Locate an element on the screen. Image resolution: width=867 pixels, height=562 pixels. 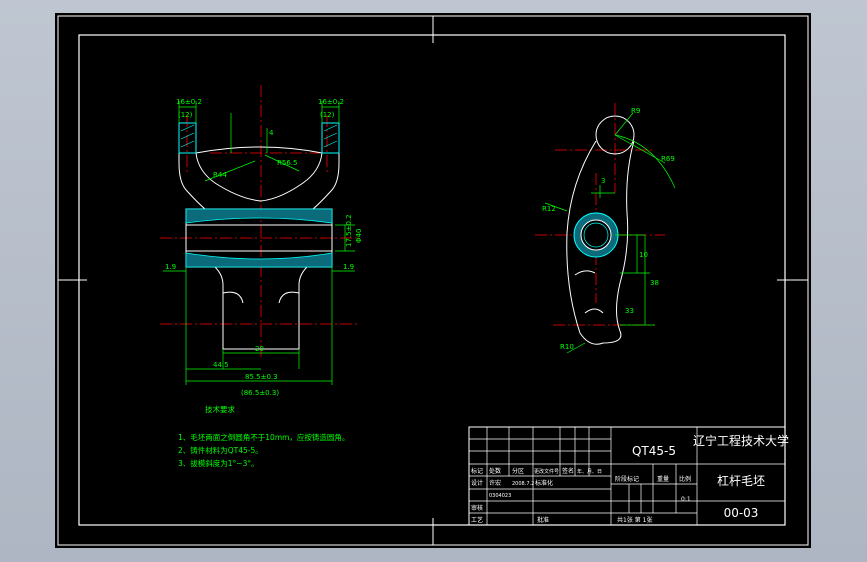
drawing-number: 00-03 is located at coordinates (741, 513).